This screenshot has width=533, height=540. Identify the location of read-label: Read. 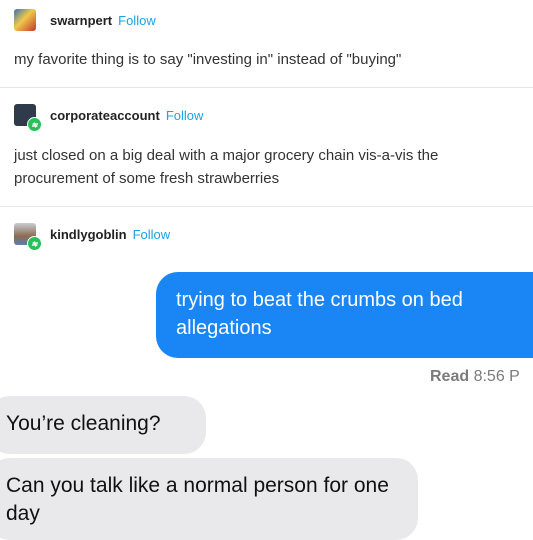
(450, 376).